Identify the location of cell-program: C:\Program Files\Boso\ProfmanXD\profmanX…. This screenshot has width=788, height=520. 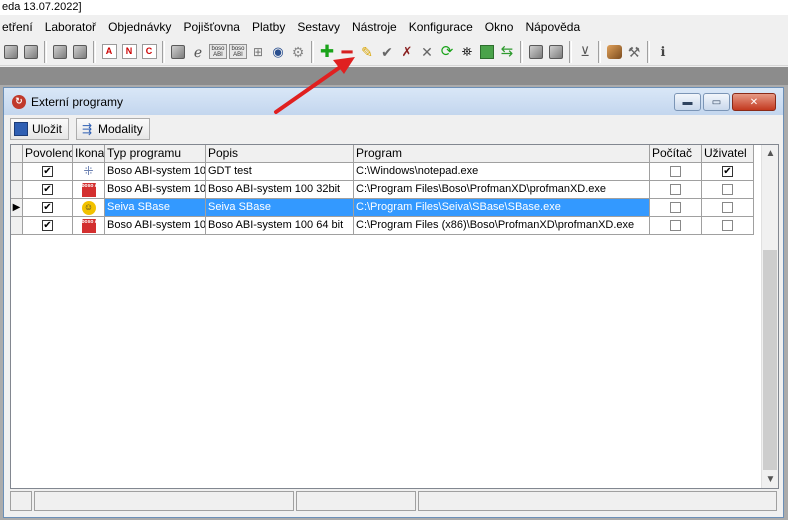
(502, 190).